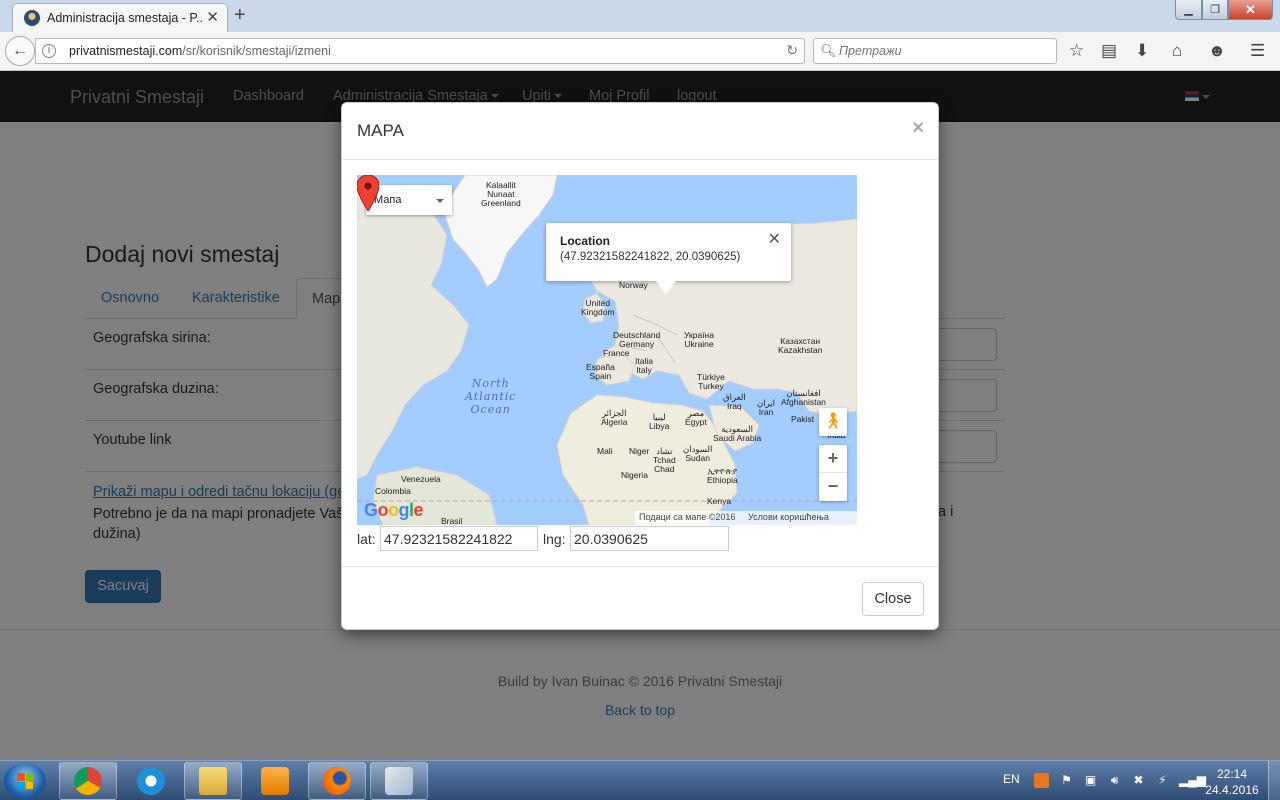 The height and width of the screenshot is (800, 1280). Describe the element at coordinates (1257, 51) in the screenshot. I see `menu-hamburger-icon: ☰` at that location.